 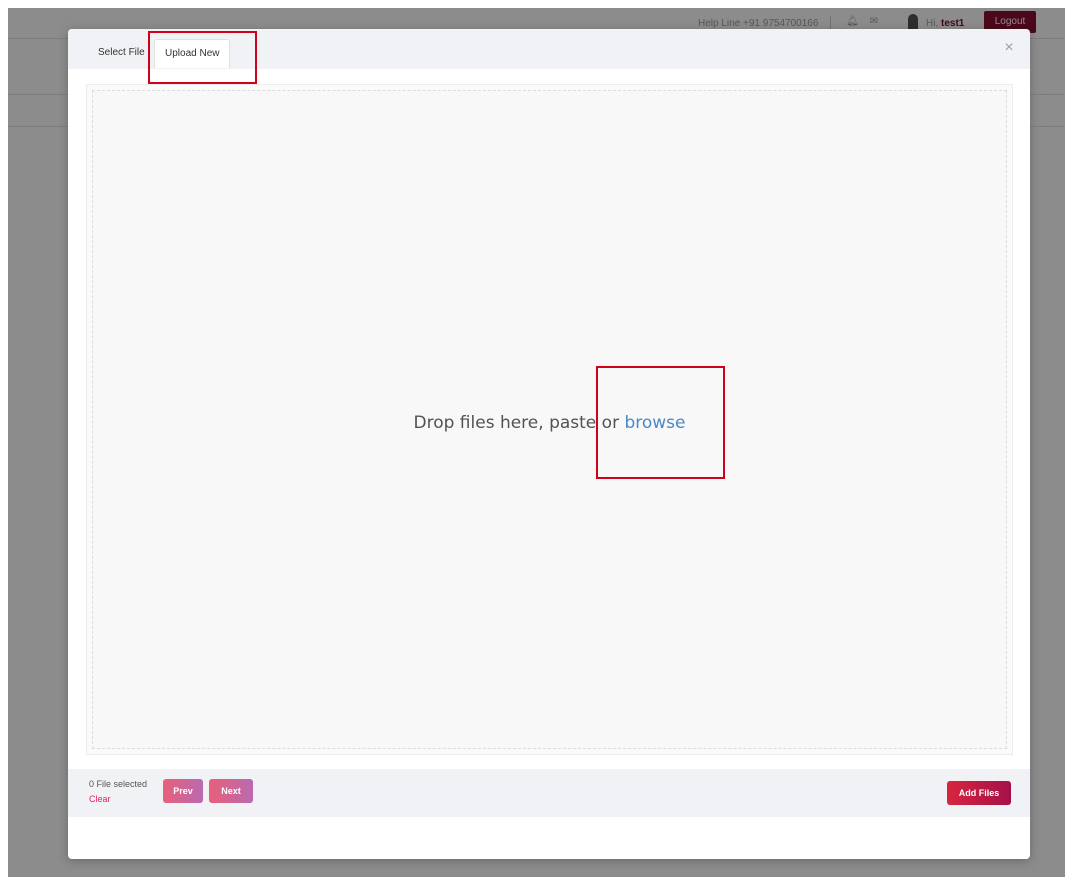 I want to click on add-files-button: Add Files, so click(x=979, y=793).